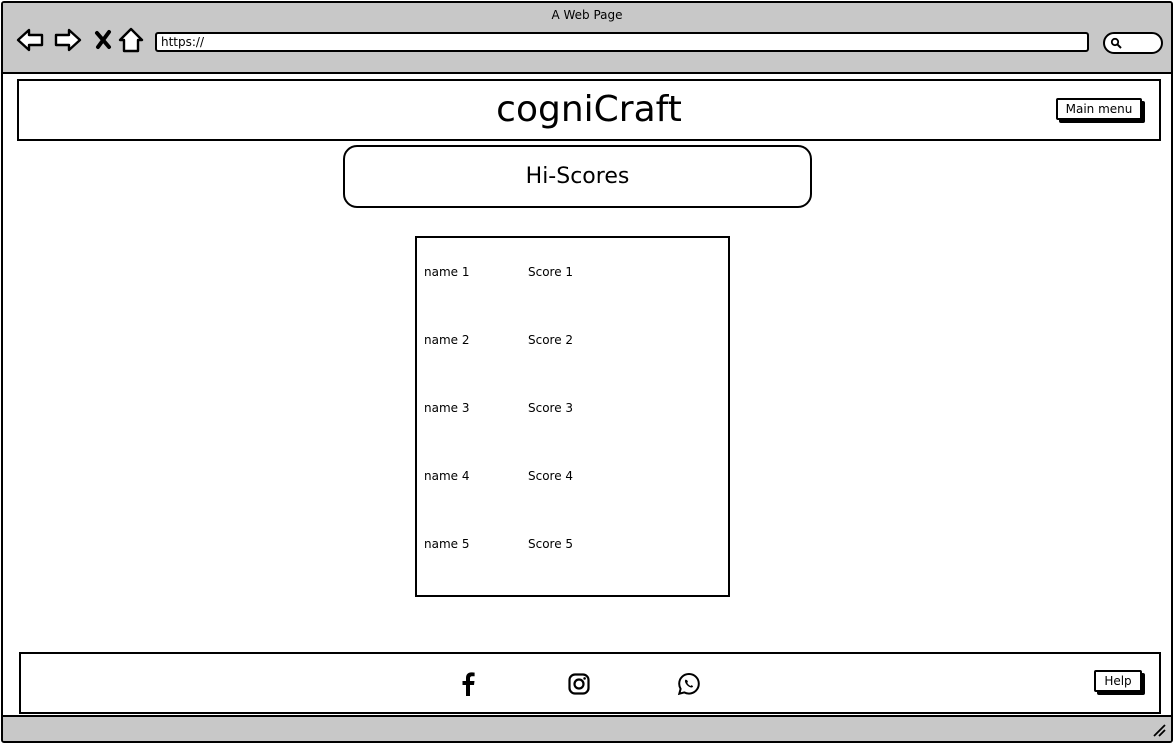  Describe the element at coordinates (30, 40) in the screenshot. I see `back-arrow-icon` at that location.